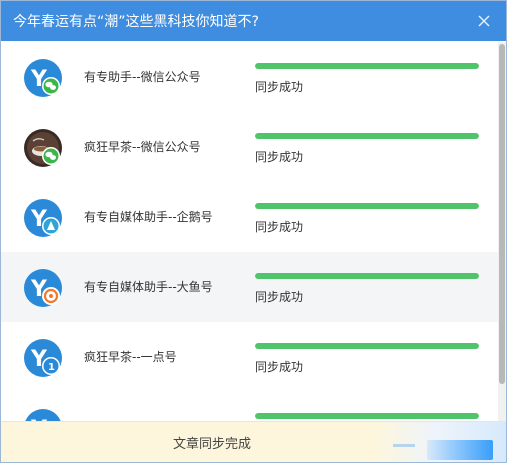  What do you see at coordinates (51, 367) in the screenshot?
I see `svg-text: 1` at bounding box center [51, 367].